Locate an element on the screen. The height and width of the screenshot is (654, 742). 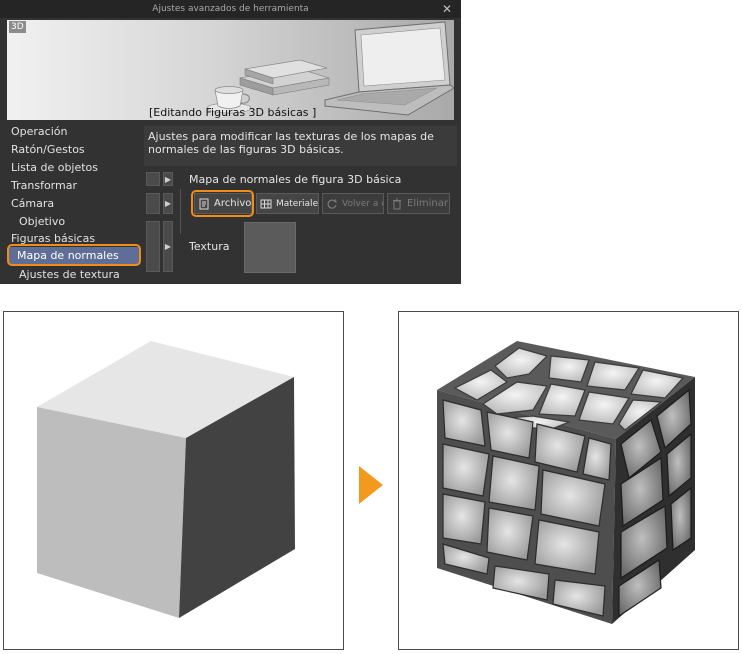
materiales-button: Materiales is located at coordinates (287, 203).